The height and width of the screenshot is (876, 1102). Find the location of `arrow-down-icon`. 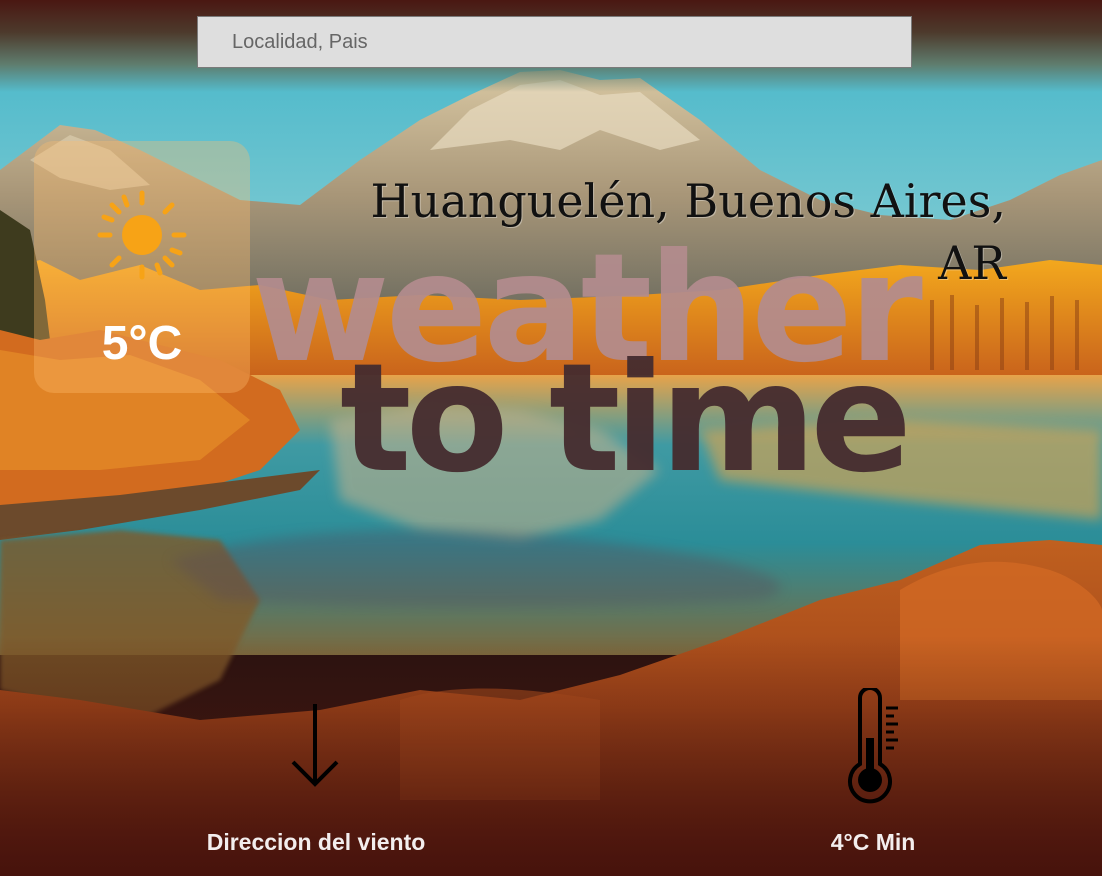

arrow-down-icon is located at coordinates (315, 745).